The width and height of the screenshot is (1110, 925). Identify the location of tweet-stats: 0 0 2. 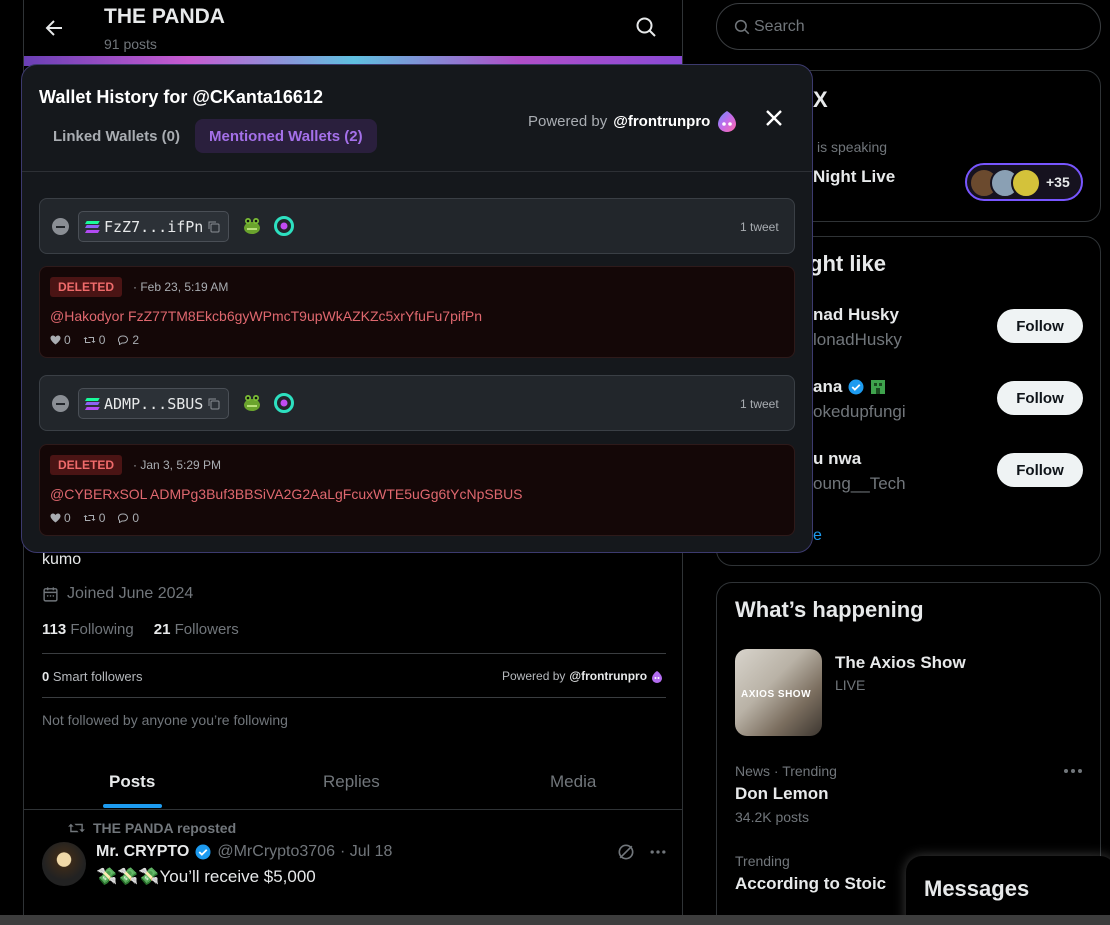
(94, 340).